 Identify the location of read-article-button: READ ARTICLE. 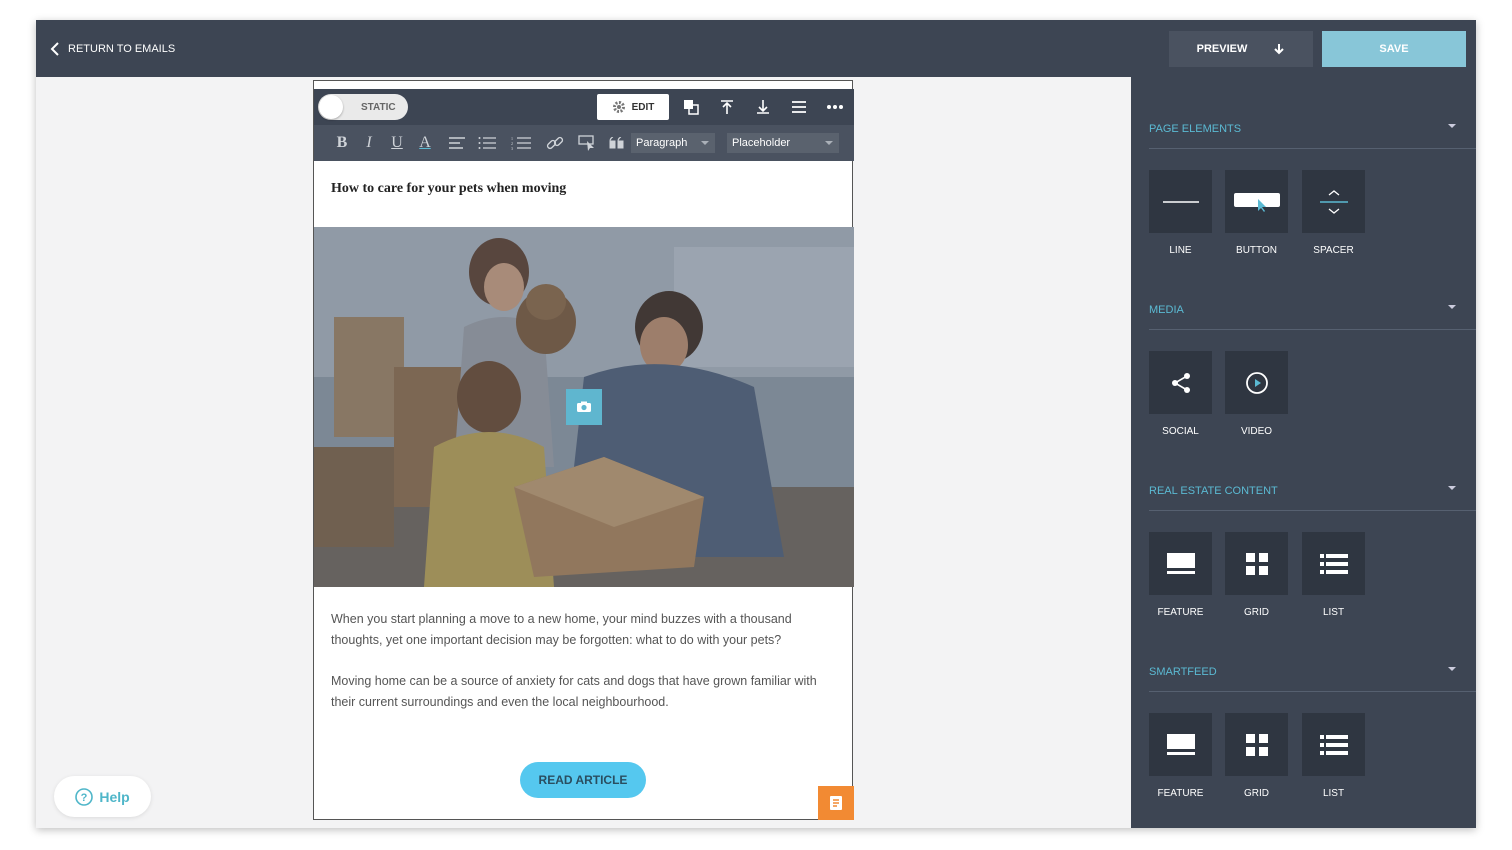
(583, 780).